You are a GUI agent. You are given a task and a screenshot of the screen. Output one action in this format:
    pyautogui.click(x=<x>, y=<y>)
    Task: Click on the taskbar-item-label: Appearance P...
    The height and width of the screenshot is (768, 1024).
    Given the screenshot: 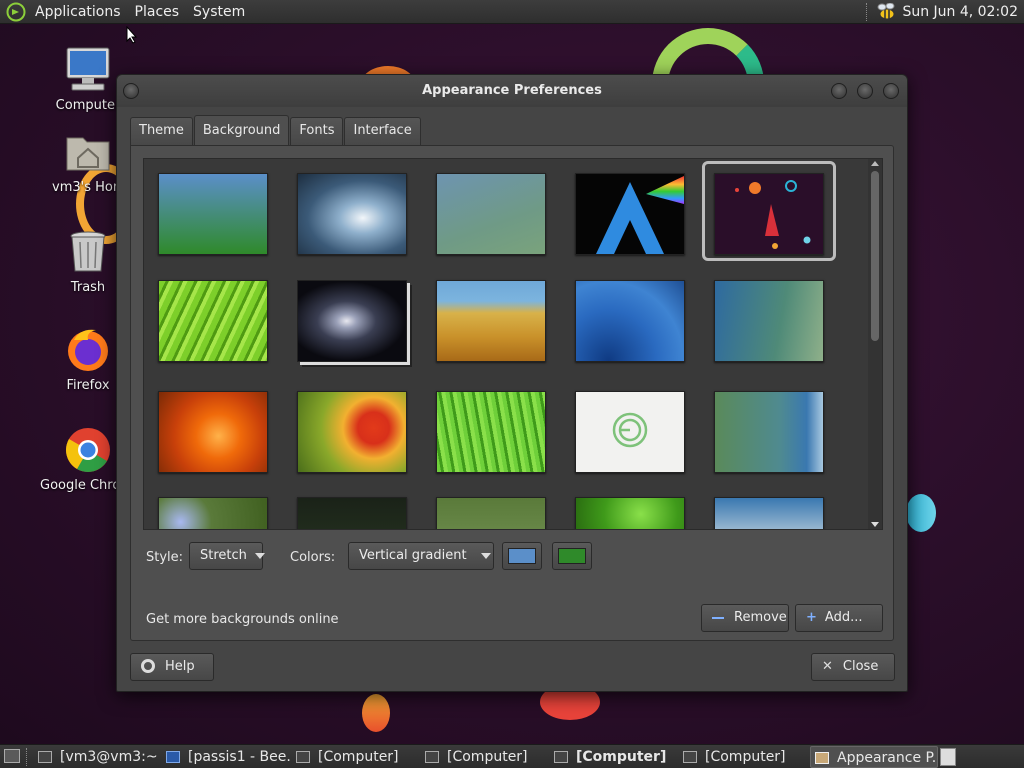 What is the action you would take?
    pyautogui.click(x=887, y=758)
    